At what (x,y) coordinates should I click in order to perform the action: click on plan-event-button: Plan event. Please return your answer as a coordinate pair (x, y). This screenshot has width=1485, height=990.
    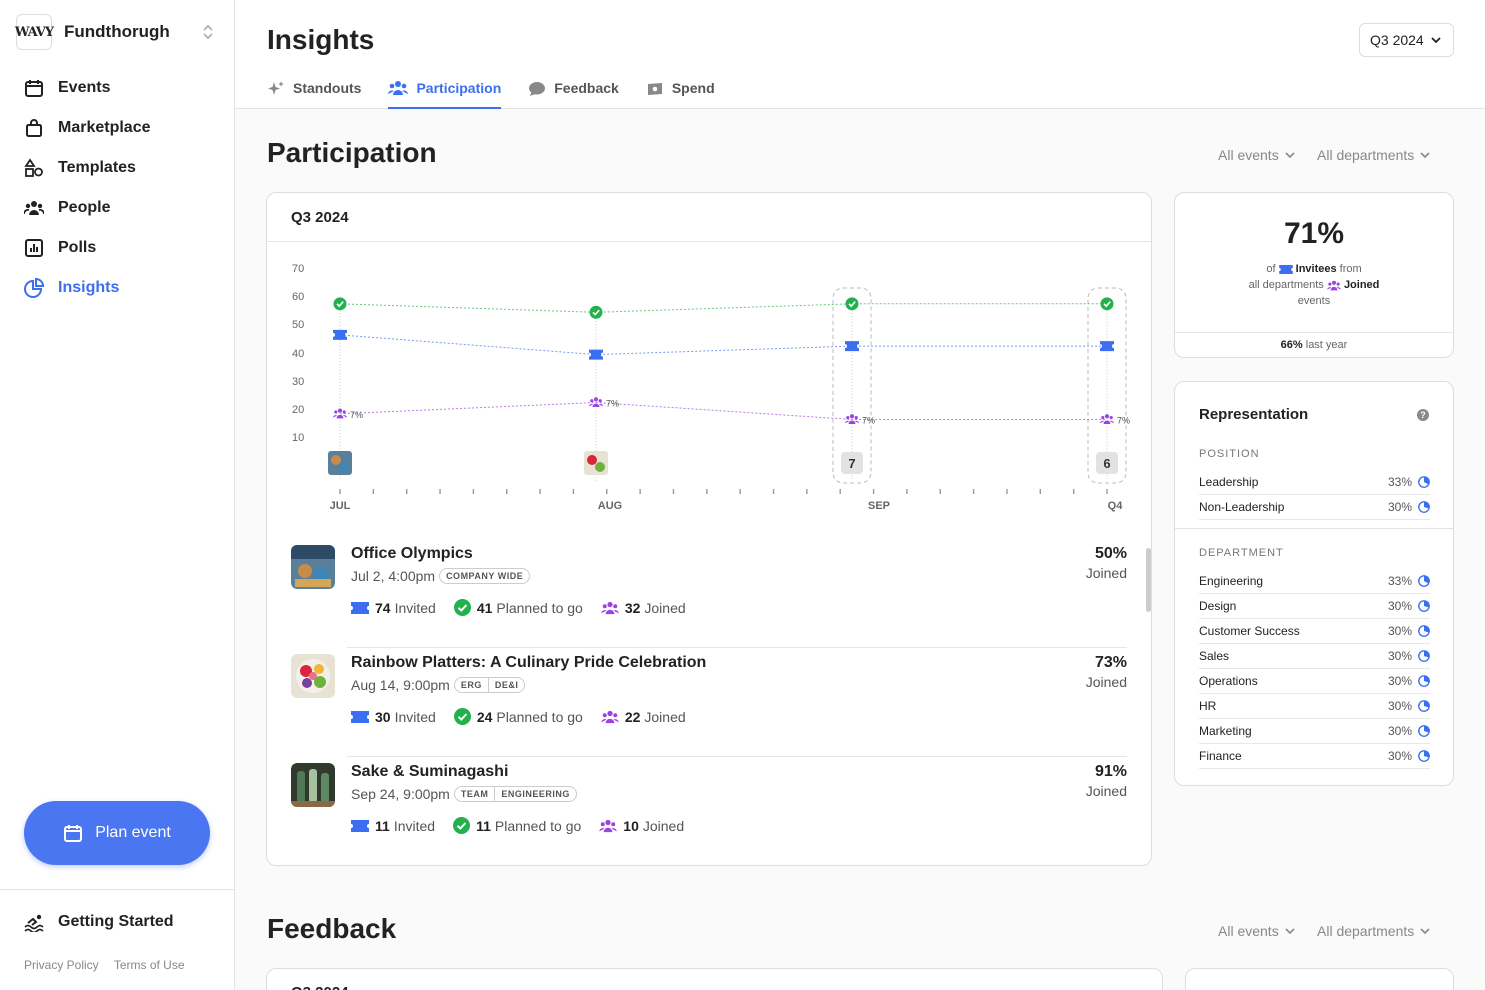
    Looking at the image, I should click on (117, 833).